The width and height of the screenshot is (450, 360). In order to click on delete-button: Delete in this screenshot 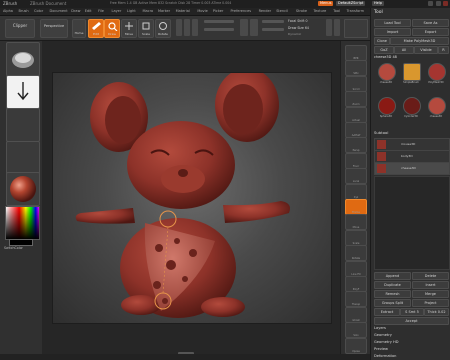, I will do `click(430, 276)`.